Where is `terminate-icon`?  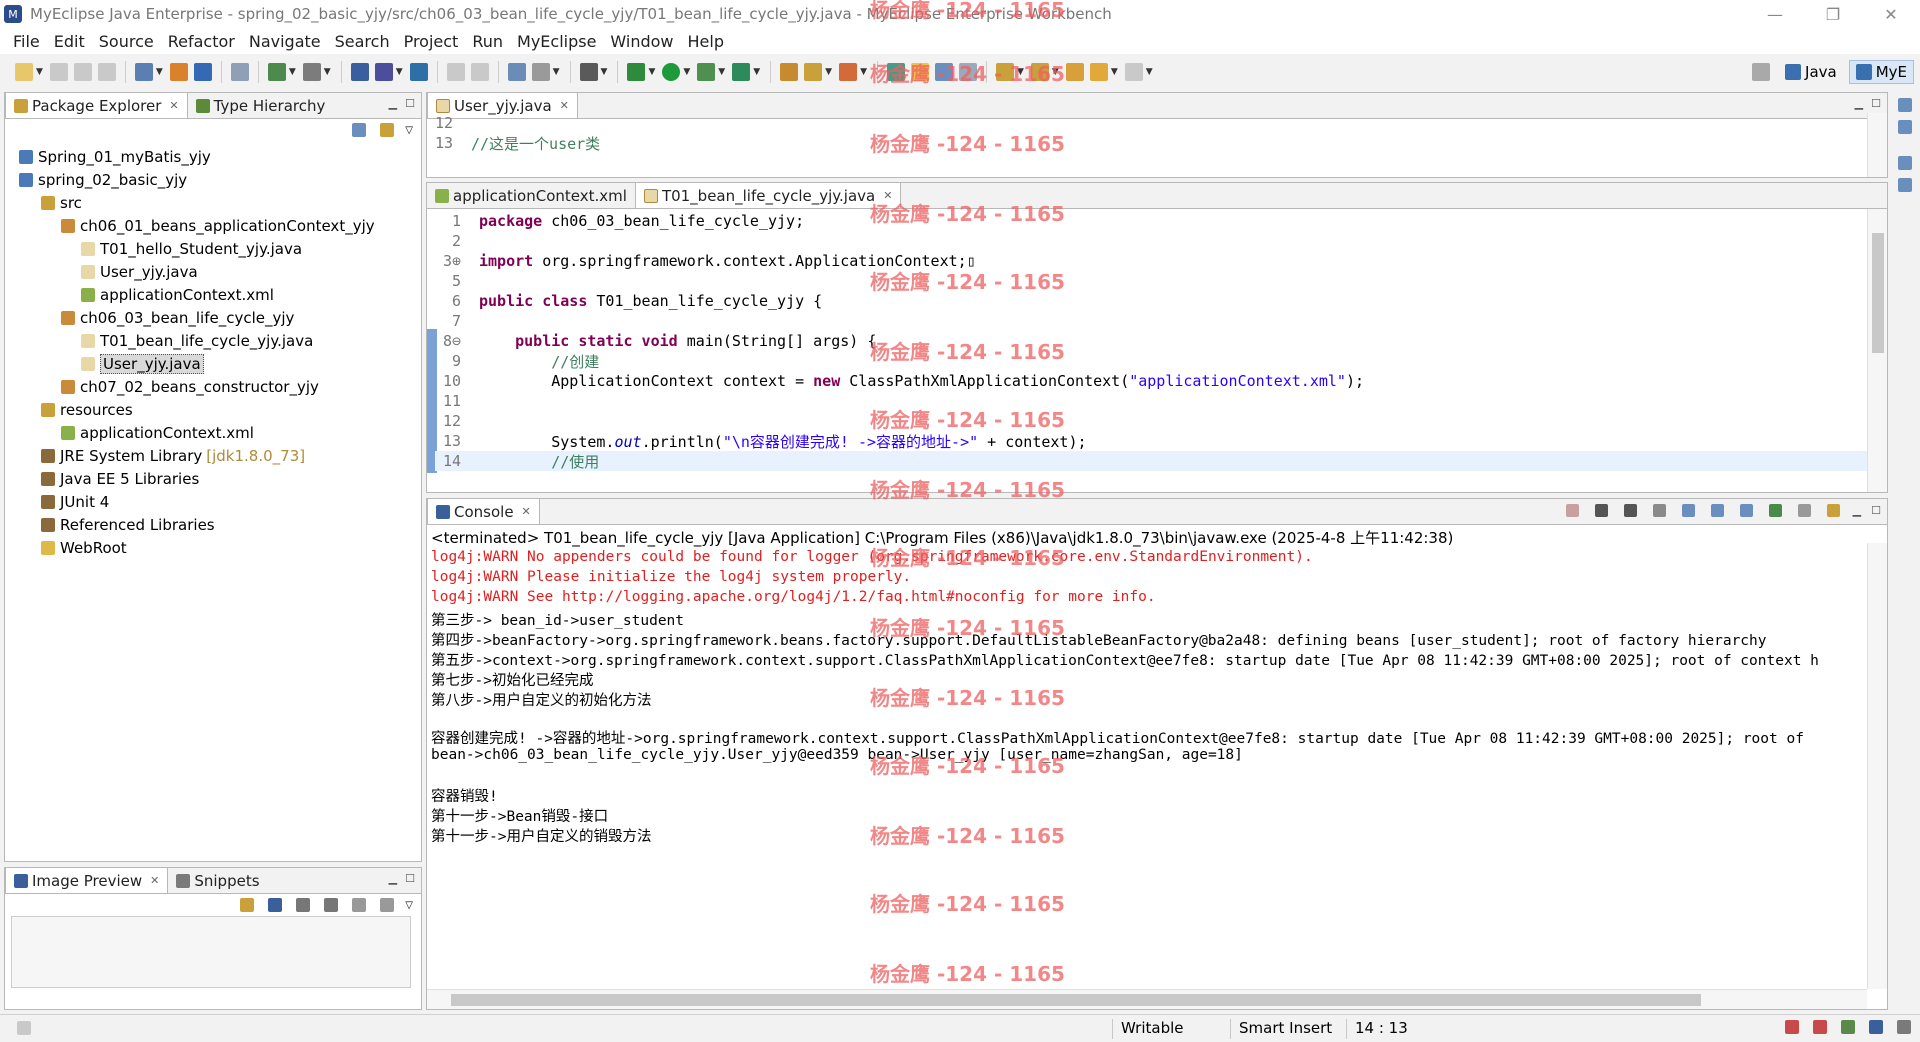 terminate-icon is located at coordinates (1572, 510).